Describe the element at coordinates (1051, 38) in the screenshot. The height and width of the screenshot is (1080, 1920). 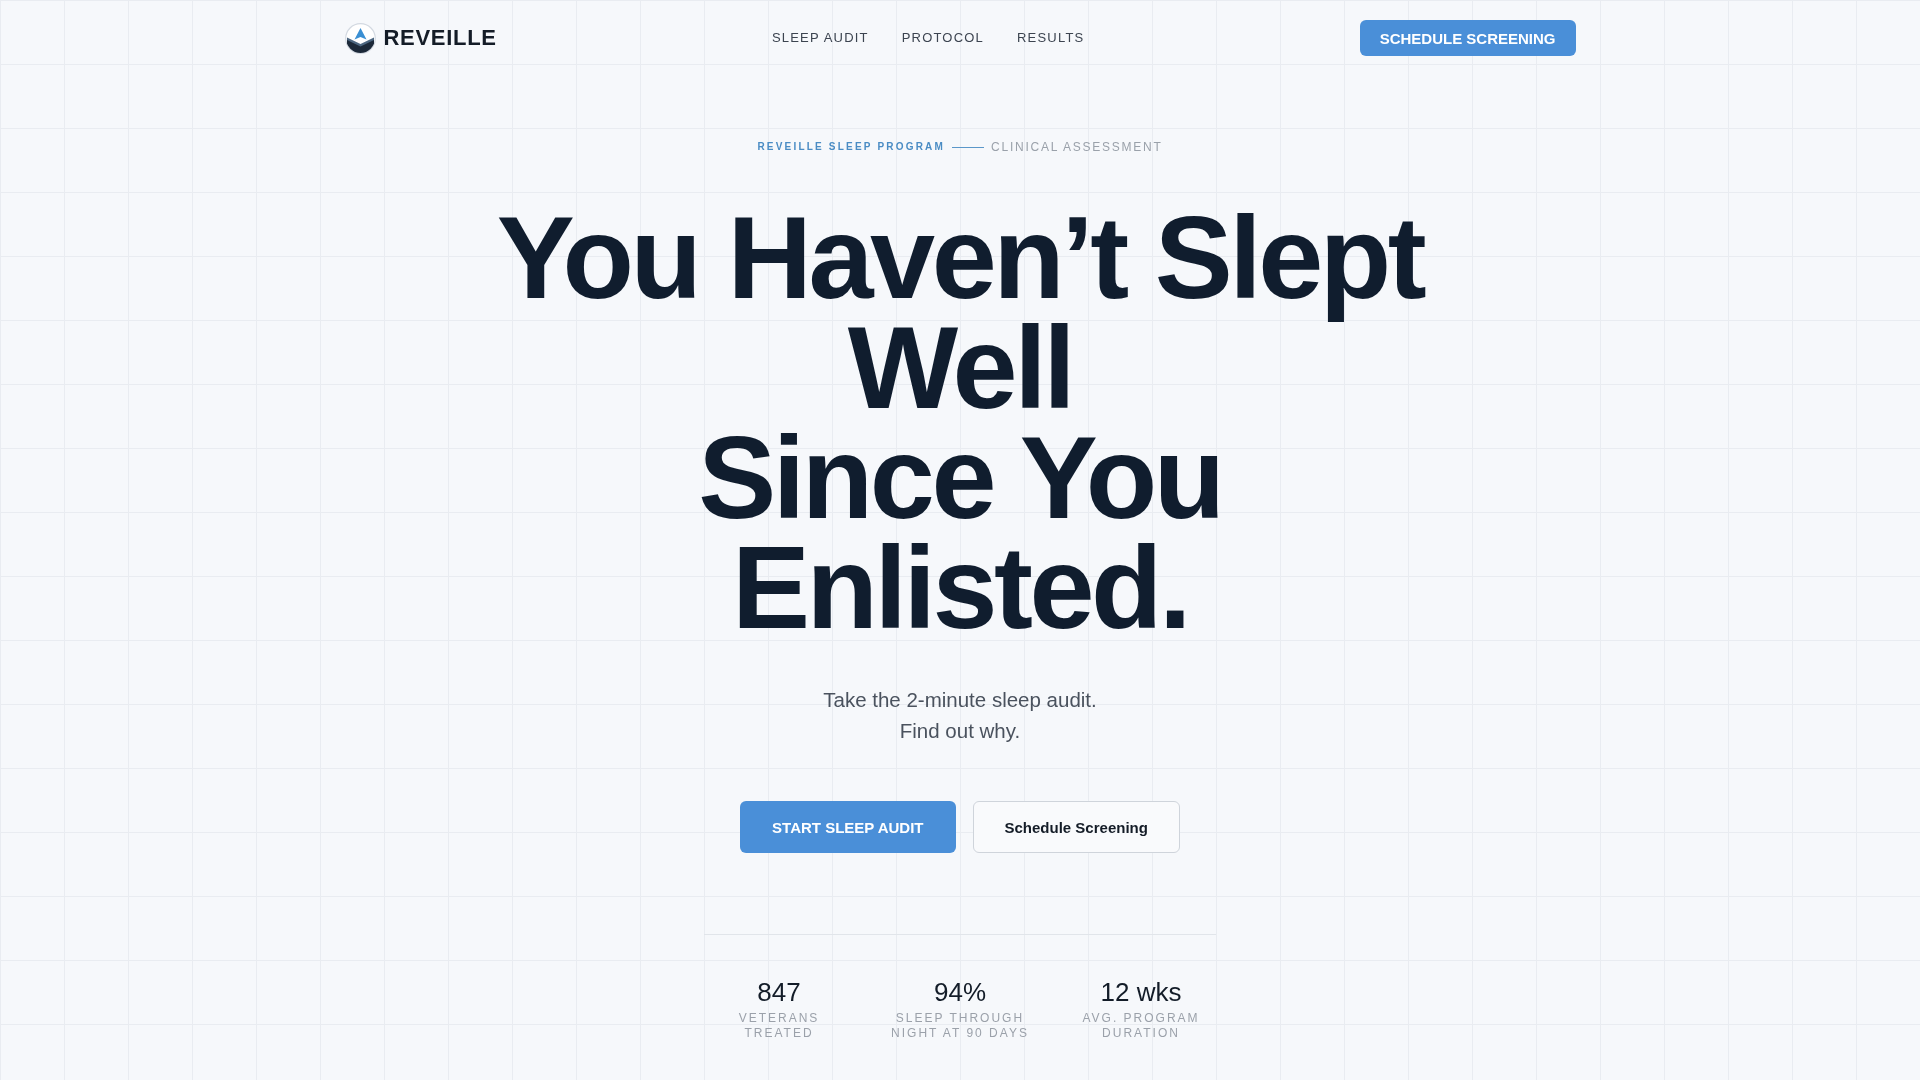
I see `nav-link: RESULTS` at that location.